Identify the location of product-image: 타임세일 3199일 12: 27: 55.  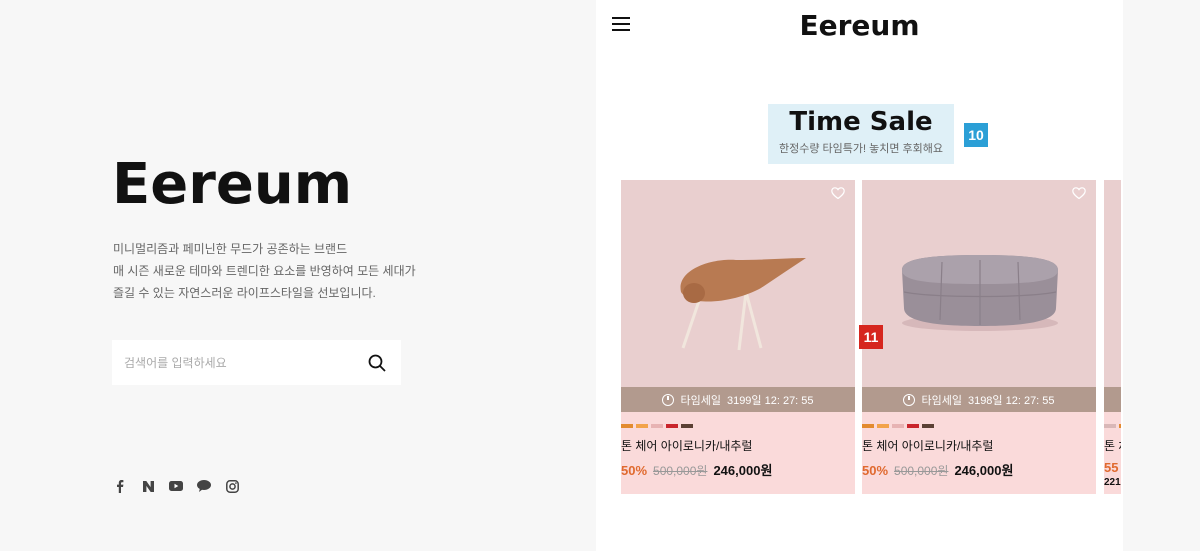
(738, 296).